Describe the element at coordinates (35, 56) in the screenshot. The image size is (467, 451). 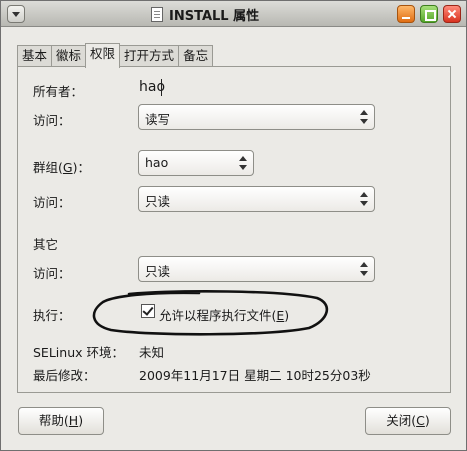
I see `tab-basic: 基本` at that location.